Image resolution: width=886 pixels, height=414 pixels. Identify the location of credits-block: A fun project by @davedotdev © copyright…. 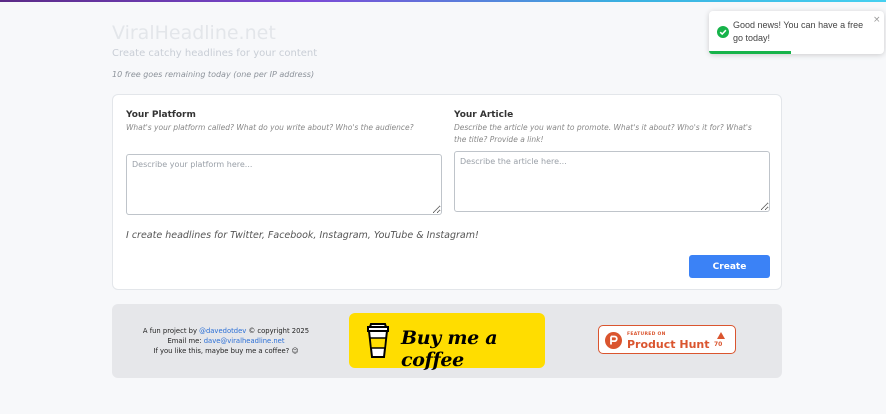
(226, 341).